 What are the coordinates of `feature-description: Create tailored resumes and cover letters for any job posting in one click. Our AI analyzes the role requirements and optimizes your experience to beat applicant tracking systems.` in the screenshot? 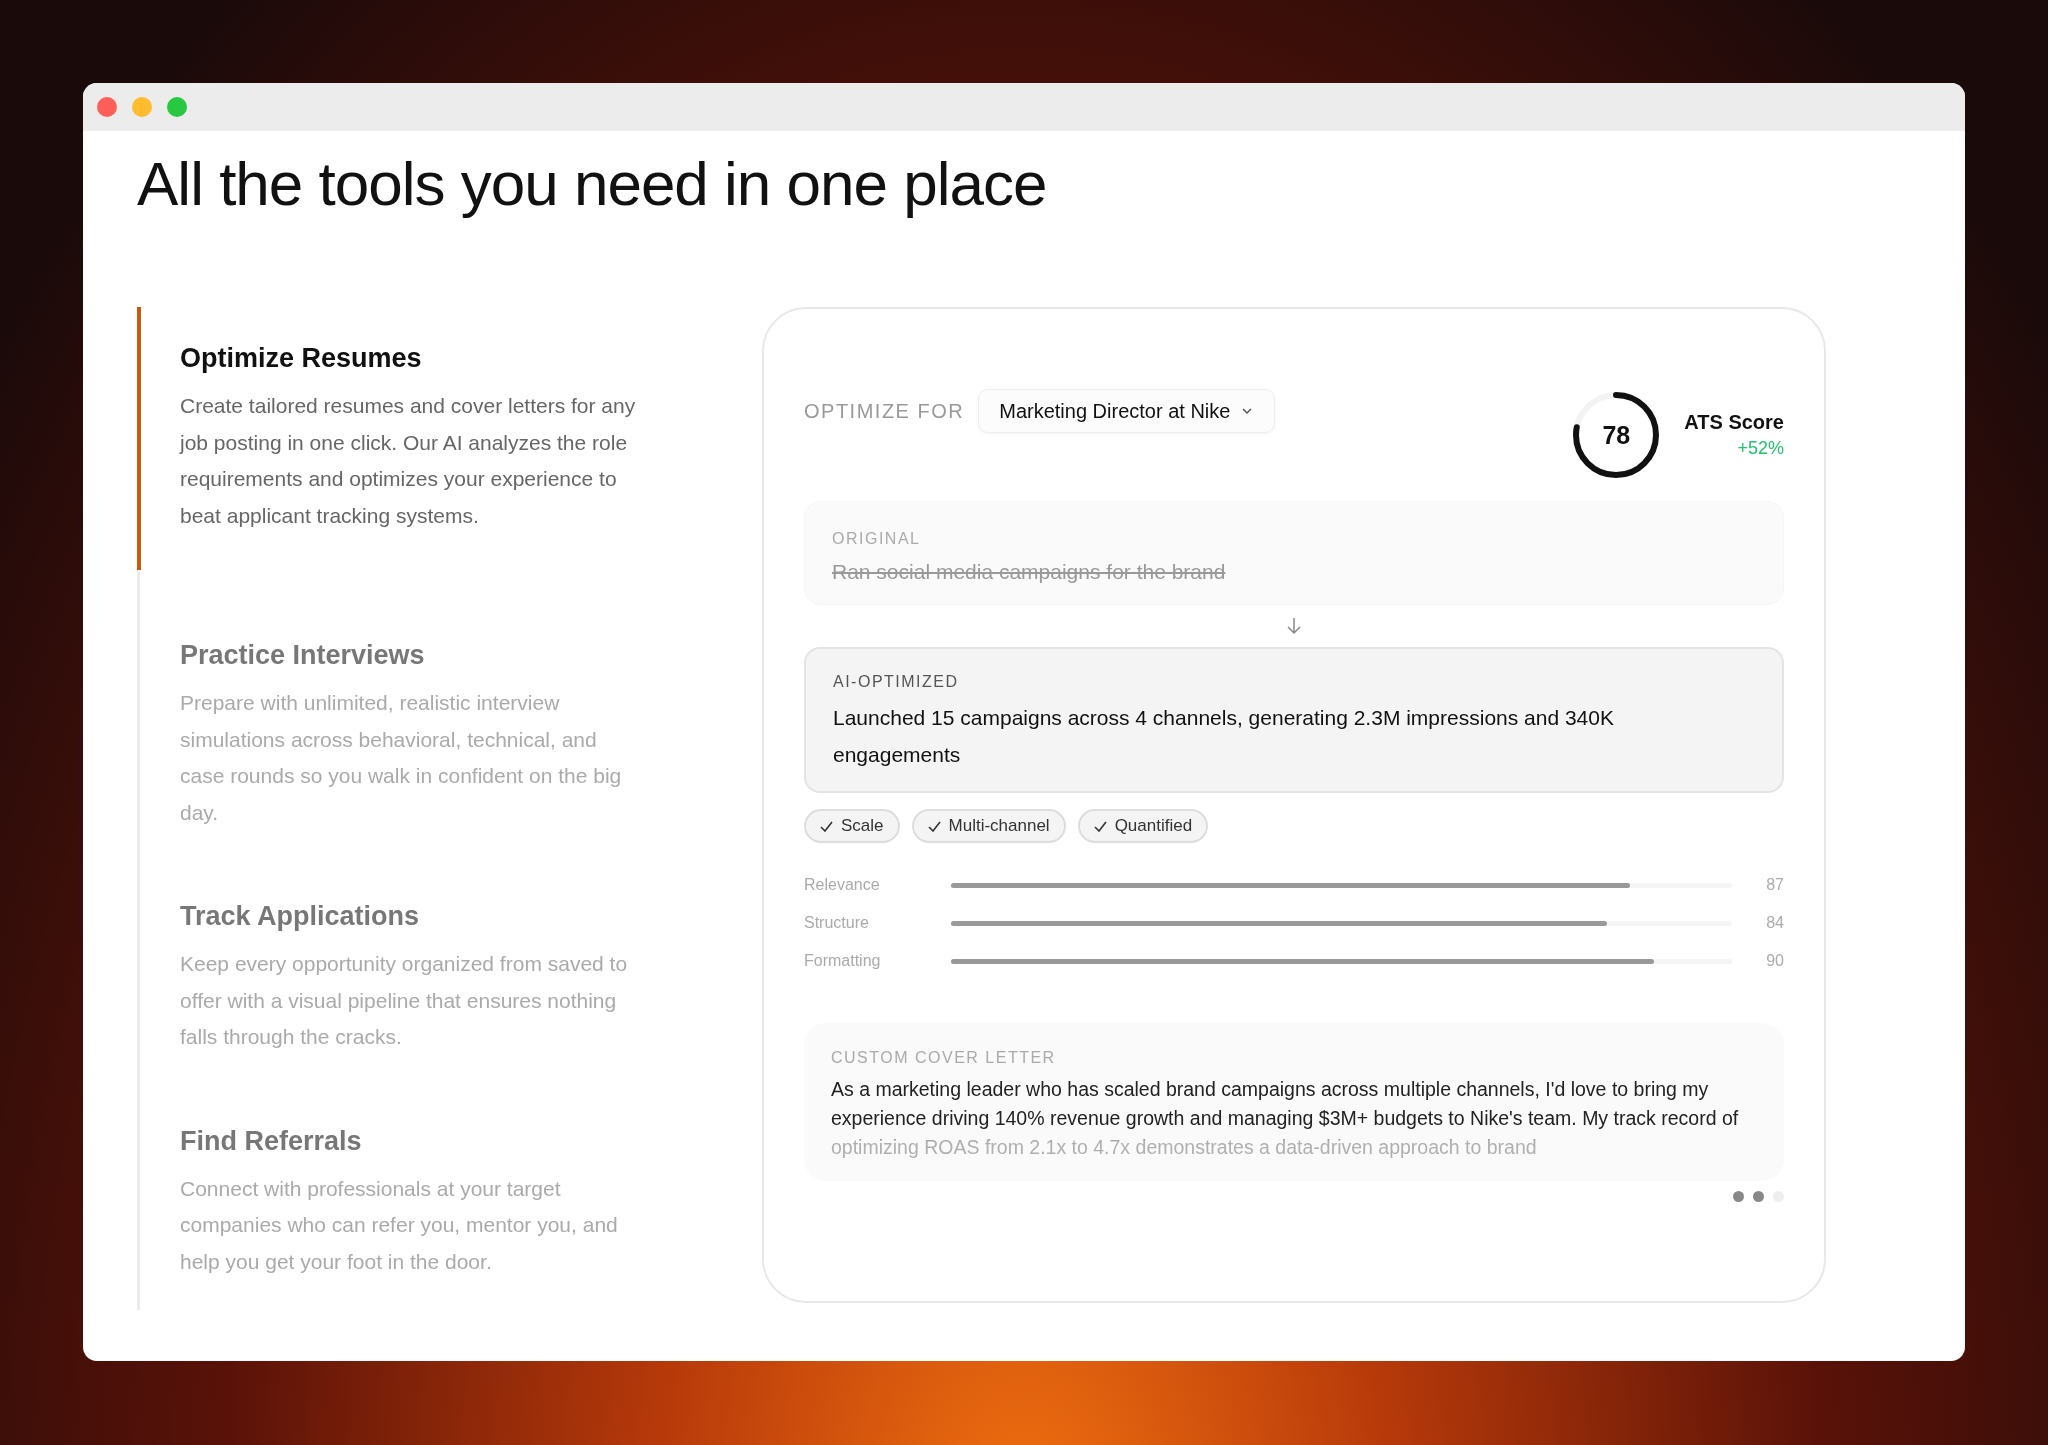 It's located at (408, 461).